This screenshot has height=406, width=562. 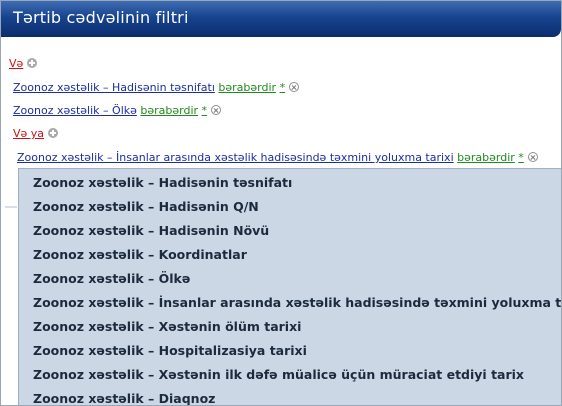 I want to click on group-operator-row: Və ya, so click(x=36, y=134).